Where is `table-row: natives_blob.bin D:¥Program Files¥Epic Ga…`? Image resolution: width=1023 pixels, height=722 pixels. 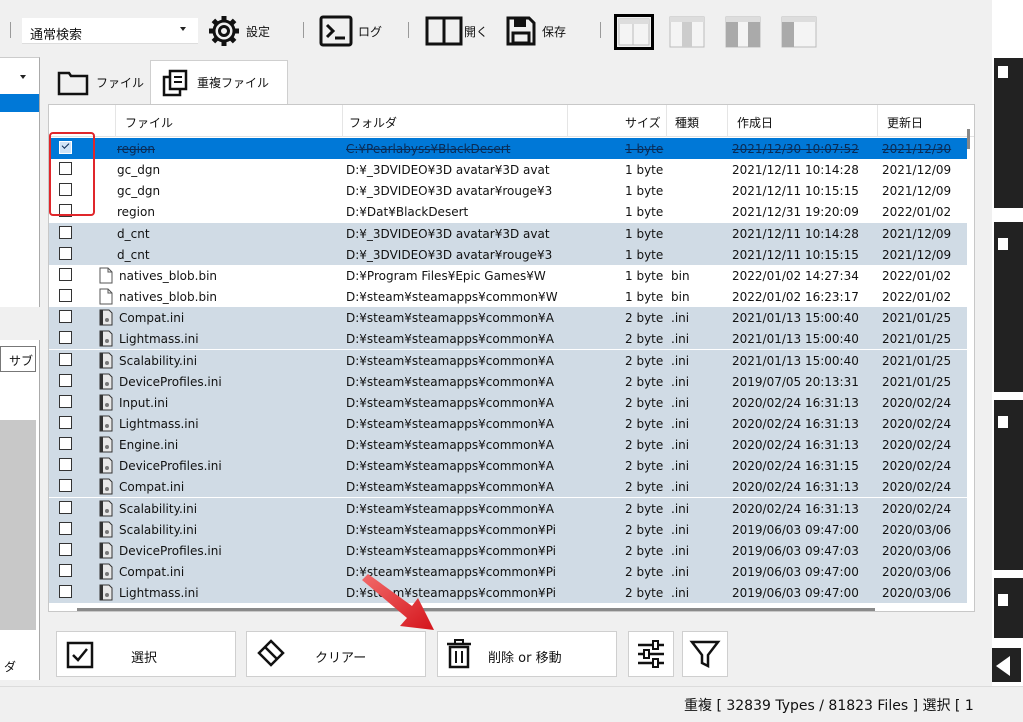
table-row: natives_blob.bin D:¥Program Files¥Epic Ga… is located at coordinates (508, 275).